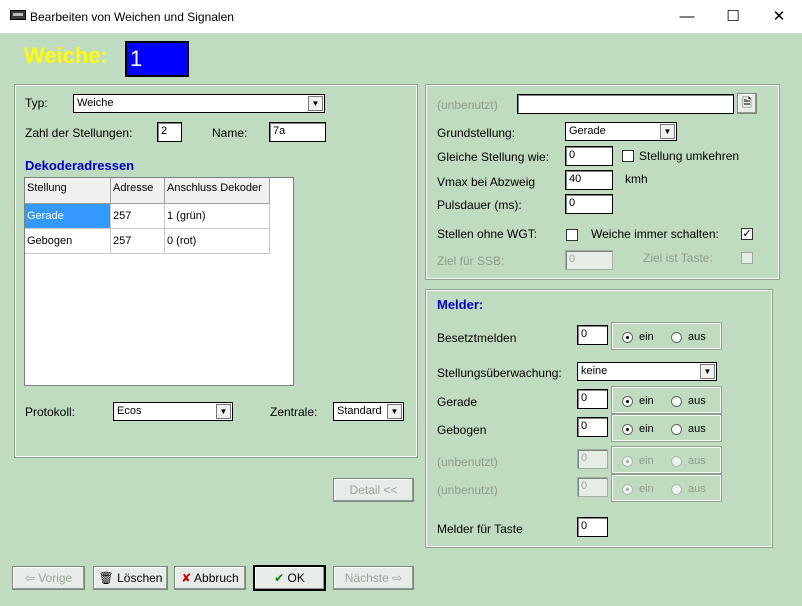  Describe the element at coordinates (106, 578) in the screenshot. I see `trash-icon: 🗑` at that location.